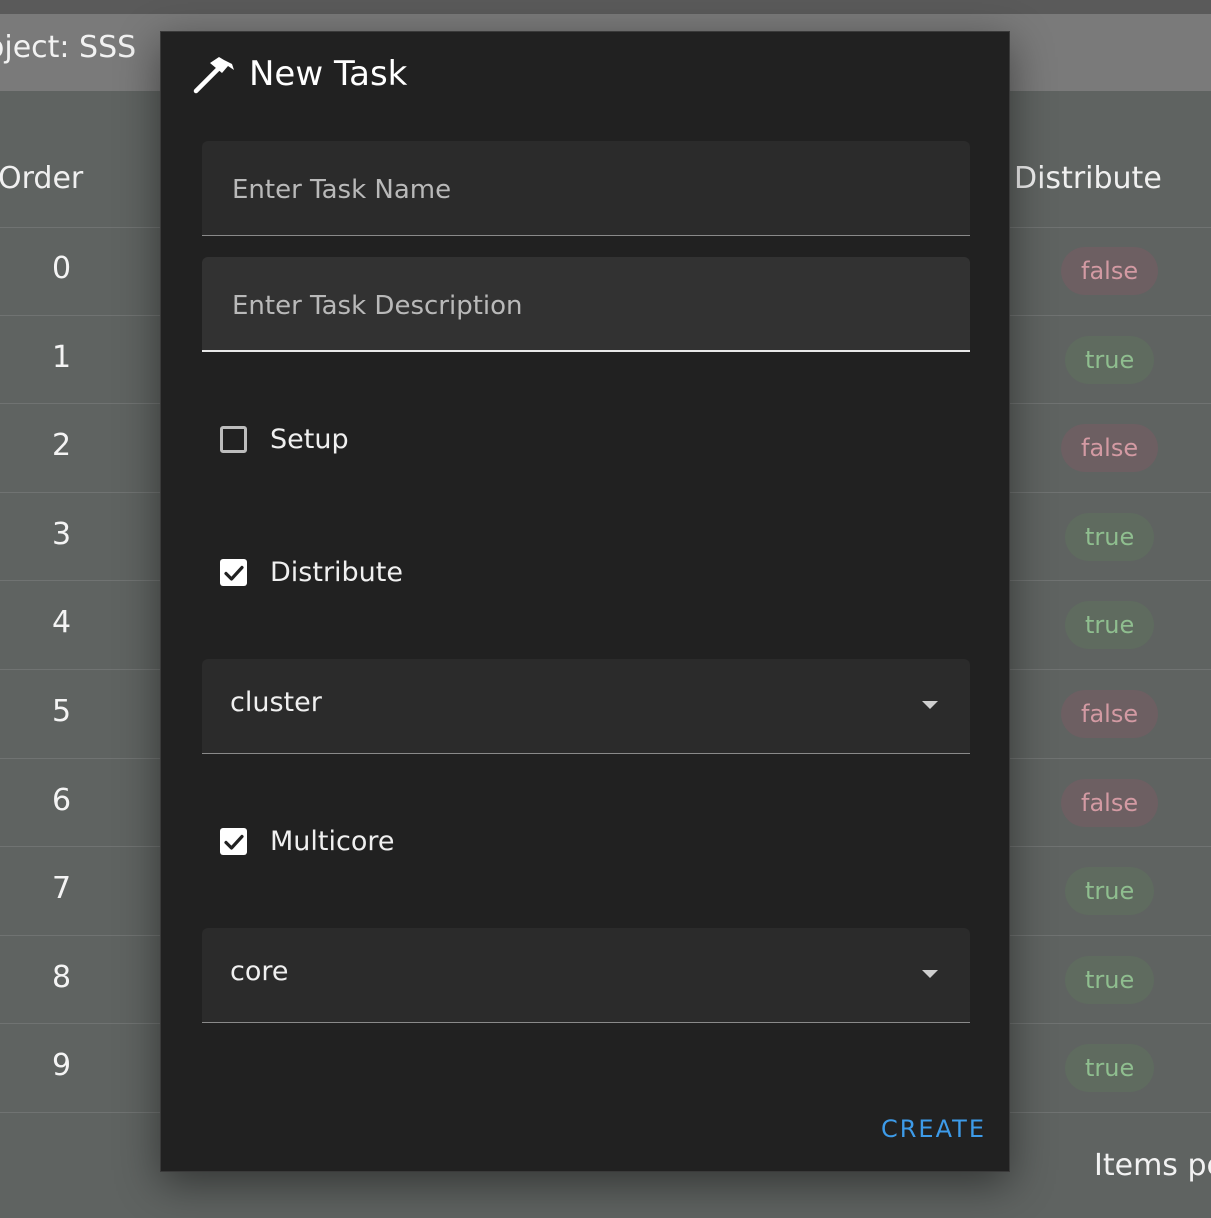  Describe the element at coordinates (213, 75) in the screenshot. I see `hammer-icon` at that location.